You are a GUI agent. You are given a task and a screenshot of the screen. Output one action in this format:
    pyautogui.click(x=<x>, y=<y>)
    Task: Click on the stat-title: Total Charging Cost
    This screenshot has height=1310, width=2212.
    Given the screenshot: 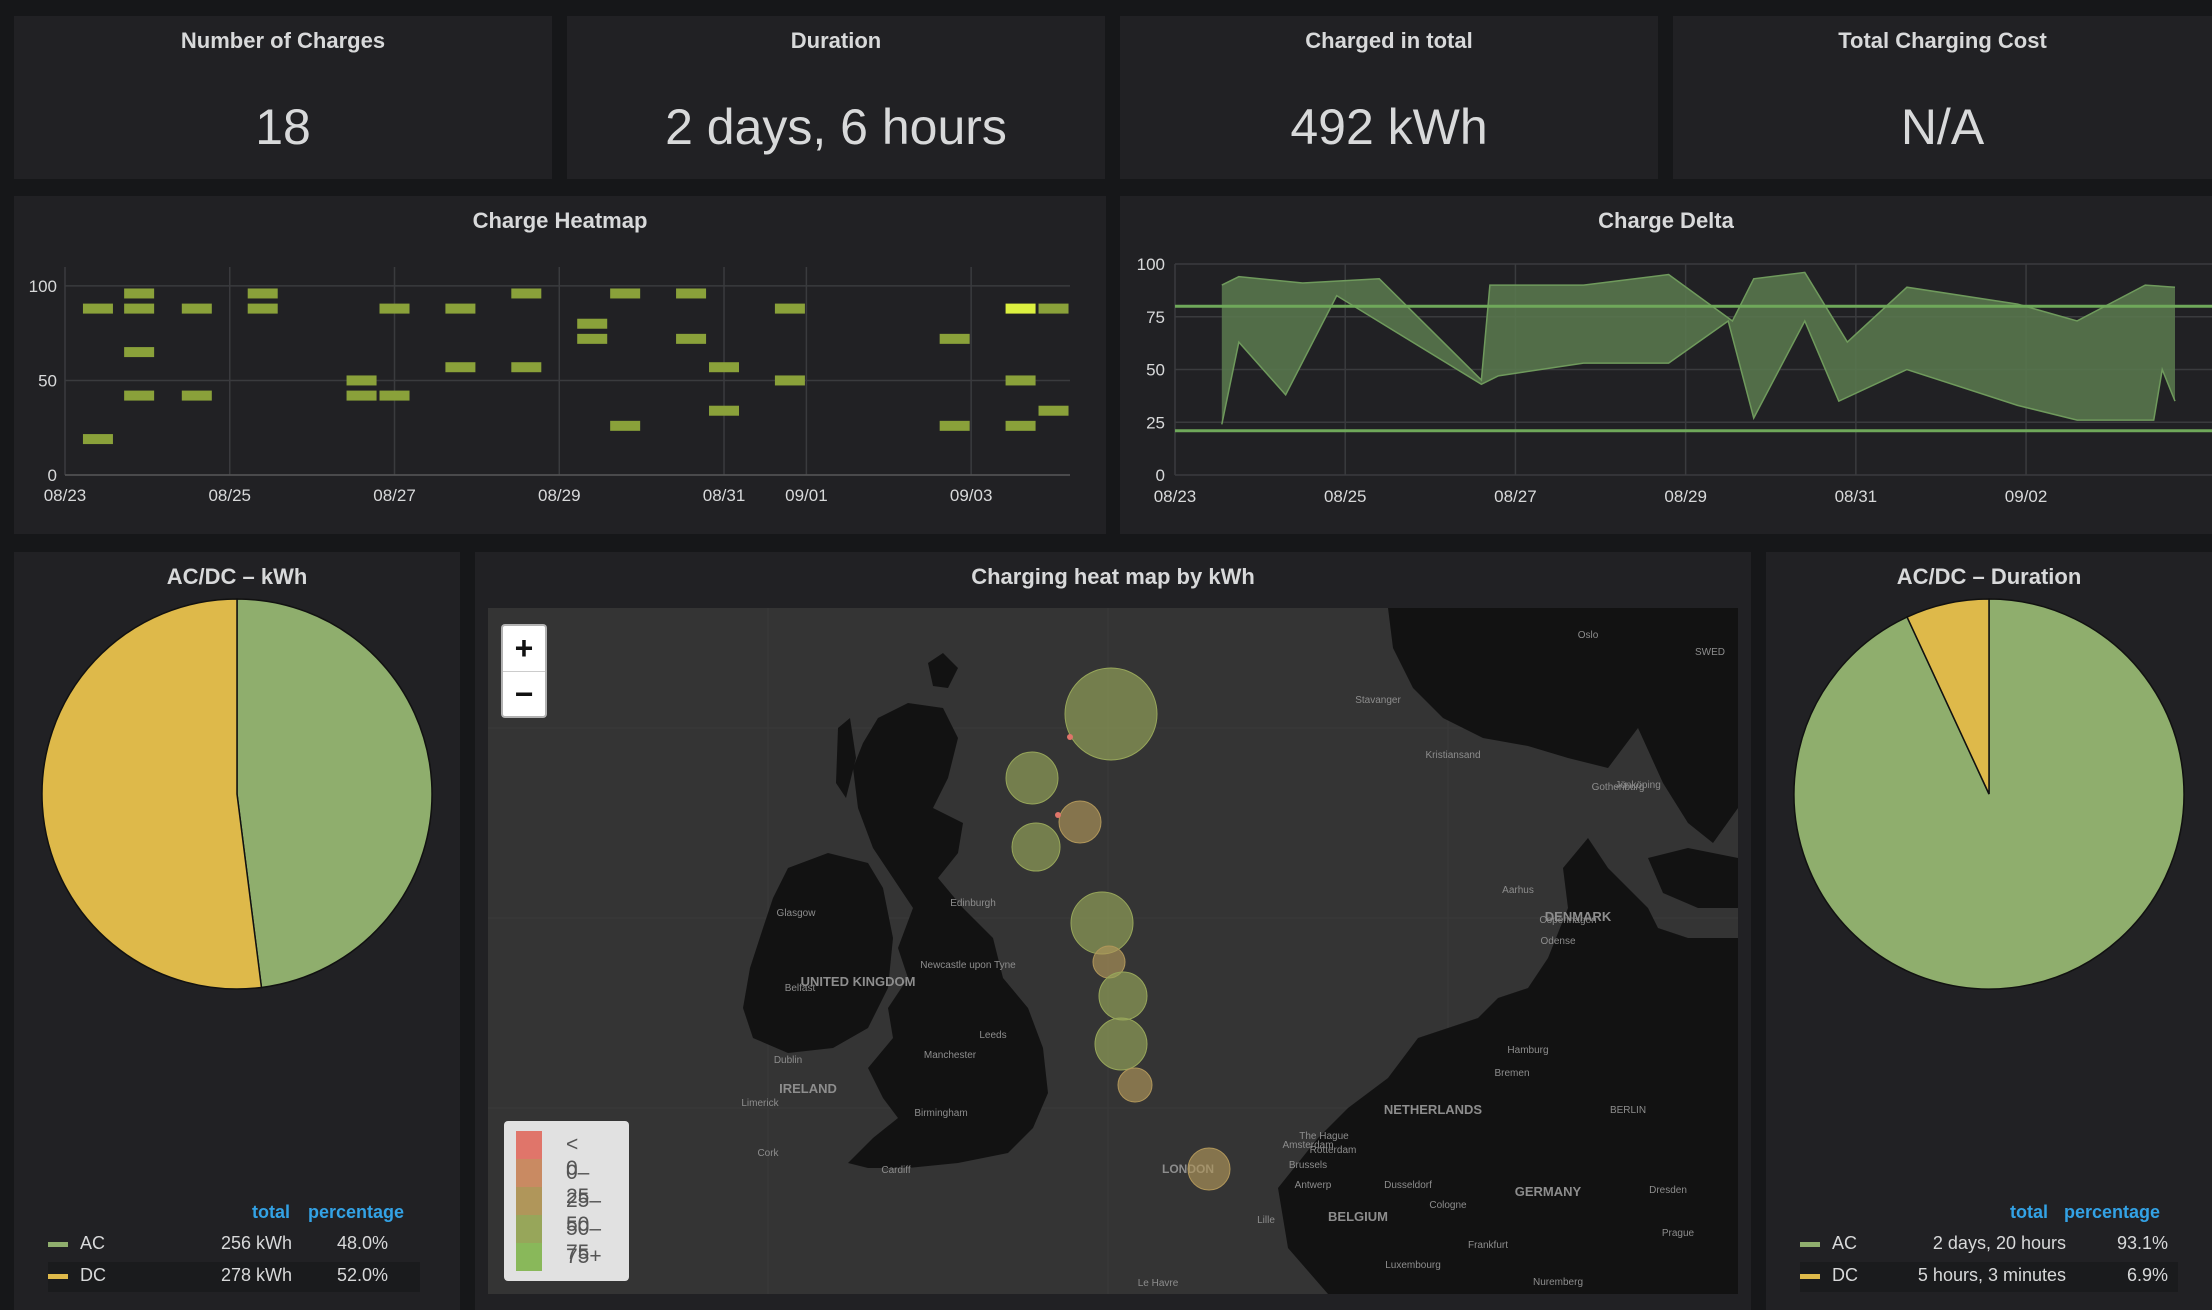 What is the action you would take?
    pyautogui.click(x=1942, y=40)
    